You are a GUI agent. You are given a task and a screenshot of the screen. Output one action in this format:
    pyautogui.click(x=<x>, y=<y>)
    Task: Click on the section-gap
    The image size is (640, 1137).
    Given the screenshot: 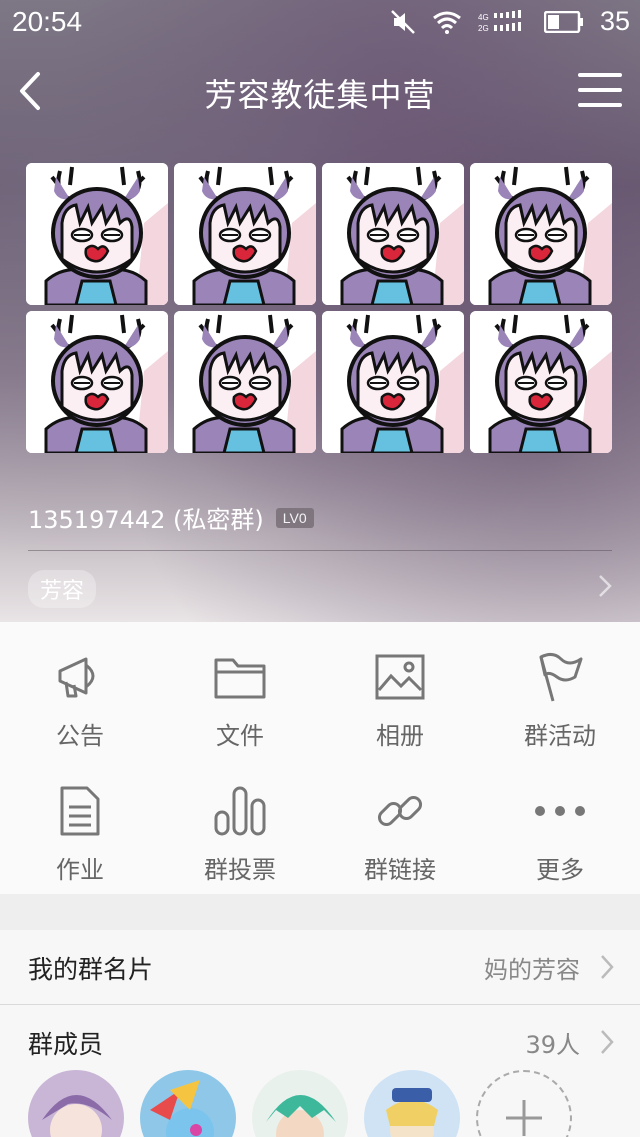 What is the action you would take?
    pyautogui.click(x=320, y=912)
    